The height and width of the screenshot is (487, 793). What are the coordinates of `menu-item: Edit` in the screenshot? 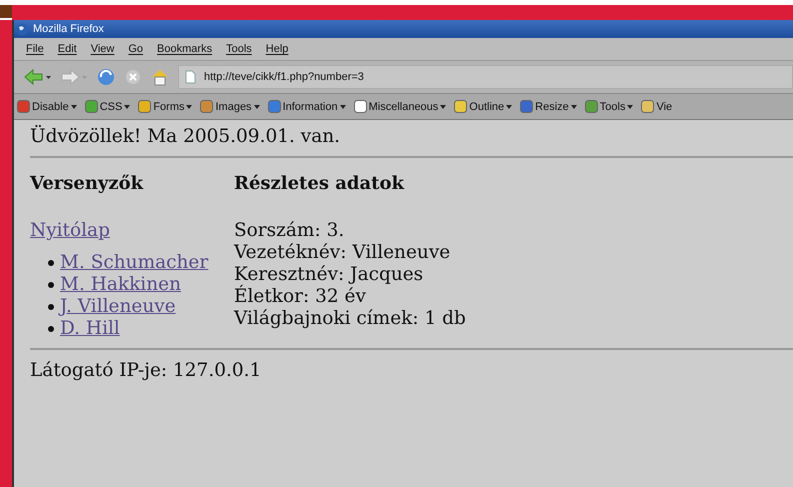 It's located at (67, 49).